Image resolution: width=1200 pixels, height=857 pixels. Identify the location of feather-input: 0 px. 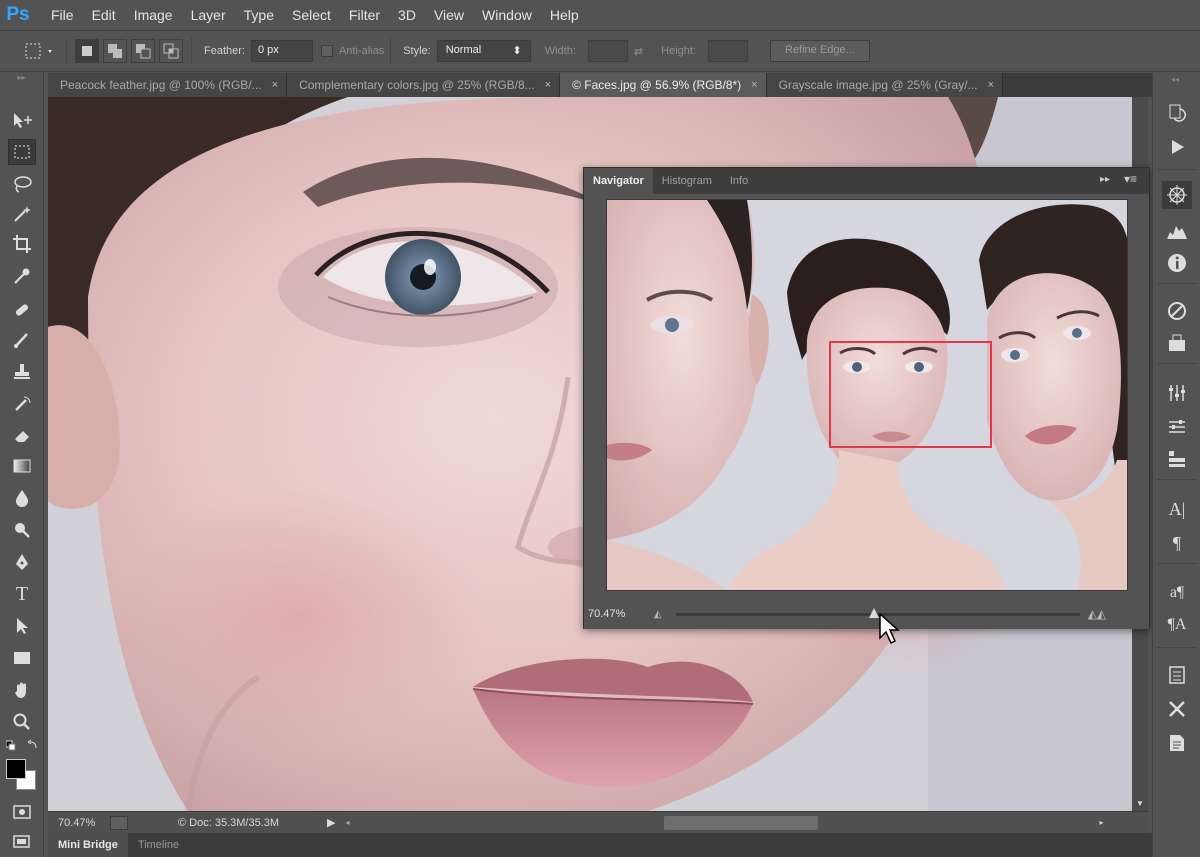
(281, 51).